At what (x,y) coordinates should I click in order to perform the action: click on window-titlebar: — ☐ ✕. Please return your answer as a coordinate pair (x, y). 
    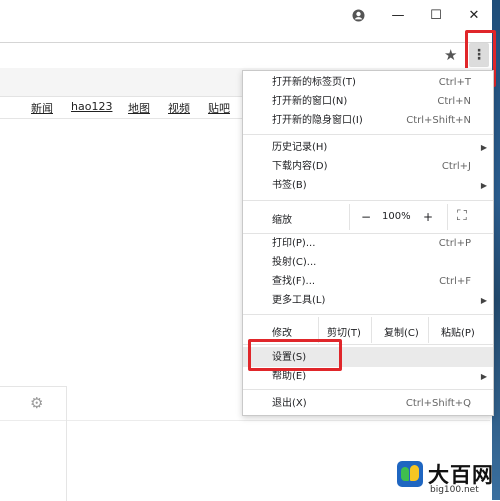
    Looking at the image, I should click on (246, 15).